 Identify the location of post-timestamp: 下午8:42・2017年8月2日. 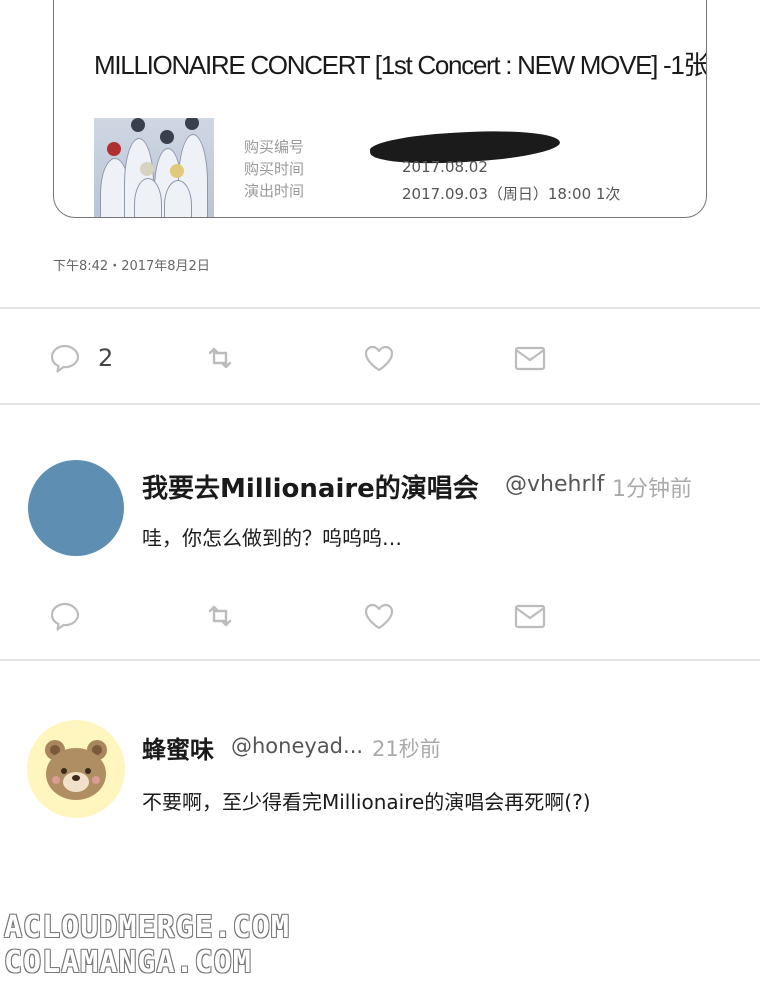
(131, 266).